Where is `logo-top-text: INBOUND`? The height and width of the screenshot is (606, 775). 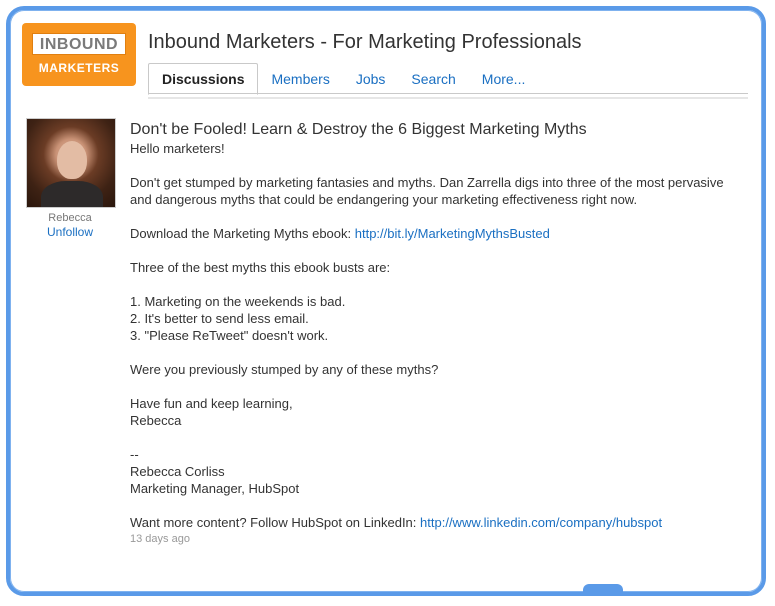
logo-top-text: INBOUND is located at coordinates (79, 44).